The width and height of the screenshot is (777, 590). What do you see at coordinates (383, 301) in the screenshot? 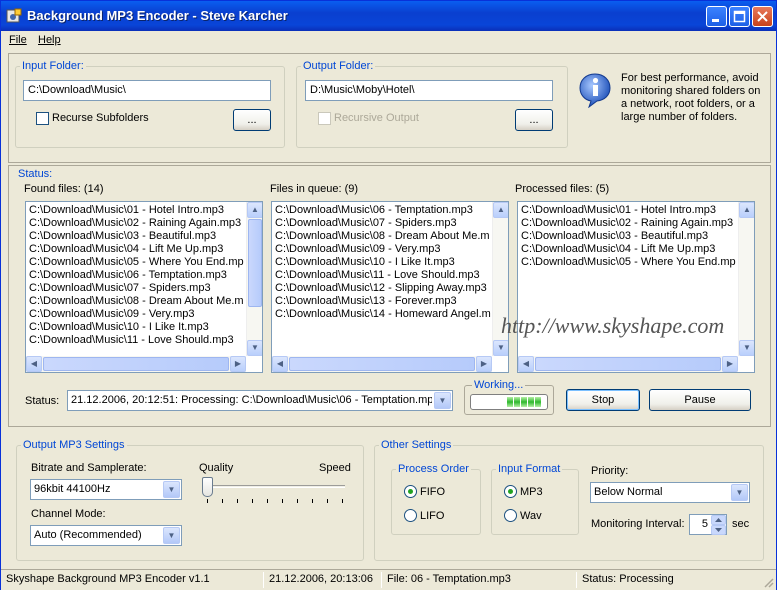
I see `list-item: C:\Download\Music\13 - Forever.mp3` at bounding box center [383, 301].